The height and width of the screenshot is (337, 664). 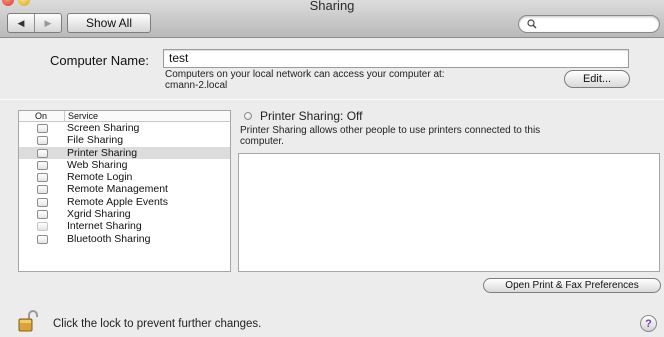 I want to click on open-print-fax-preferences-button: Open Print & Fax Preferences, so click(x=572, y=285).